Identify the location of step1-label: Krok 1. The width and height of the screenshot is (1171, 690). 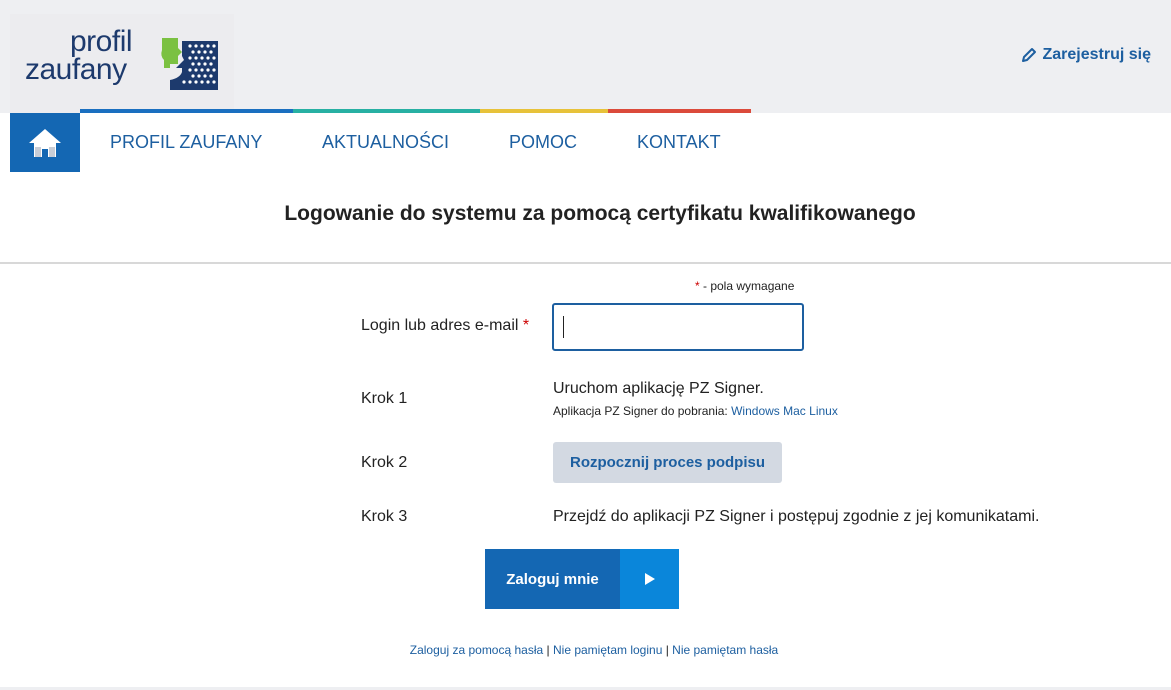
(384, 398).